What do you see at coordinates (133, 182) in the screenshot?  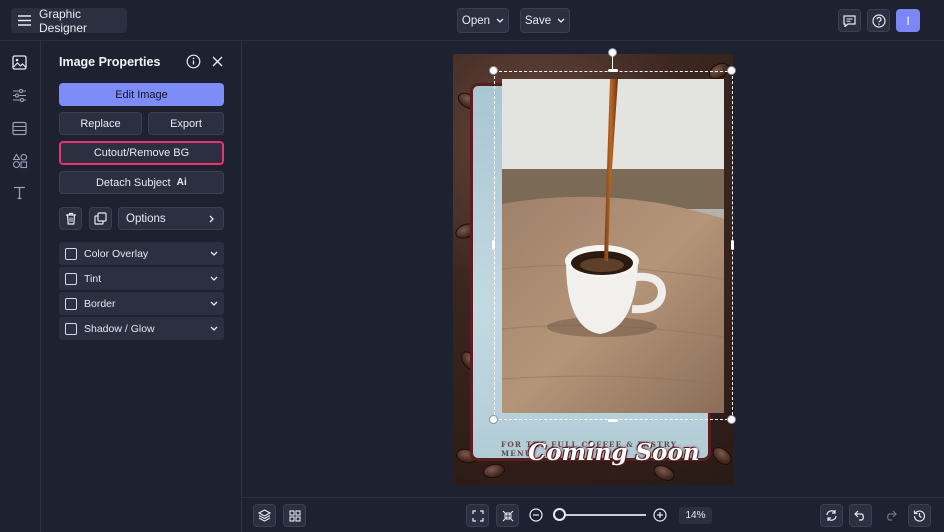 I see `detach-subject-label: Detach Subject` at bounding box center [133, 182].